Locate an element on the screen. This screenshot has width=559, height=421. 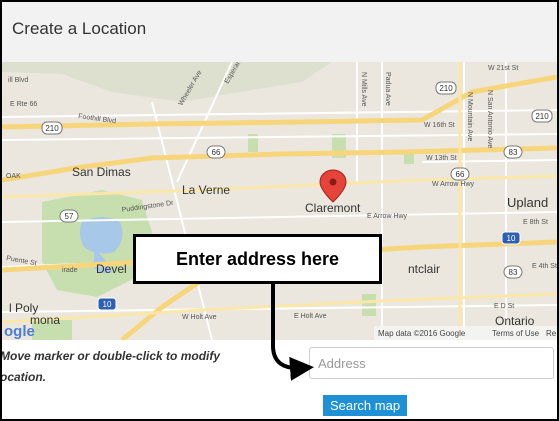
street-label: E Arrow Hwy is located at coordinates (387, 216).